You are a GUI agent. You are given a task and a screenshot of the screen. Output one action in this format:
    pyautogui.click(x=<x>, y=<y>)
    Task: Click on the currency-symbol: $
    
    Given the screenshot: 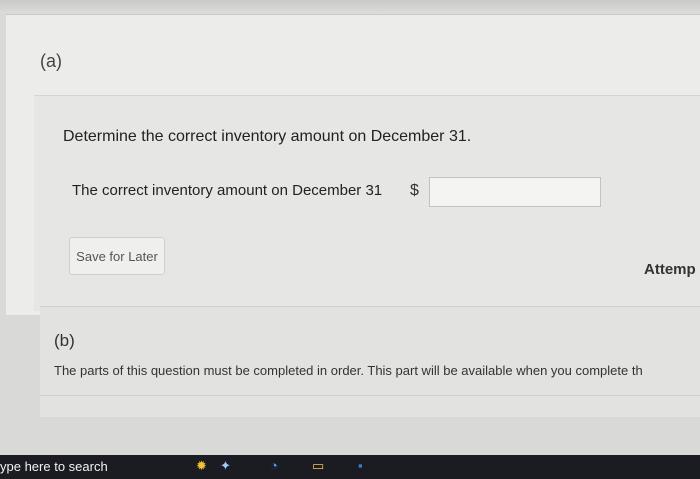 What is the action you would take?
    pyautogui.click(x=414, y=190)
    